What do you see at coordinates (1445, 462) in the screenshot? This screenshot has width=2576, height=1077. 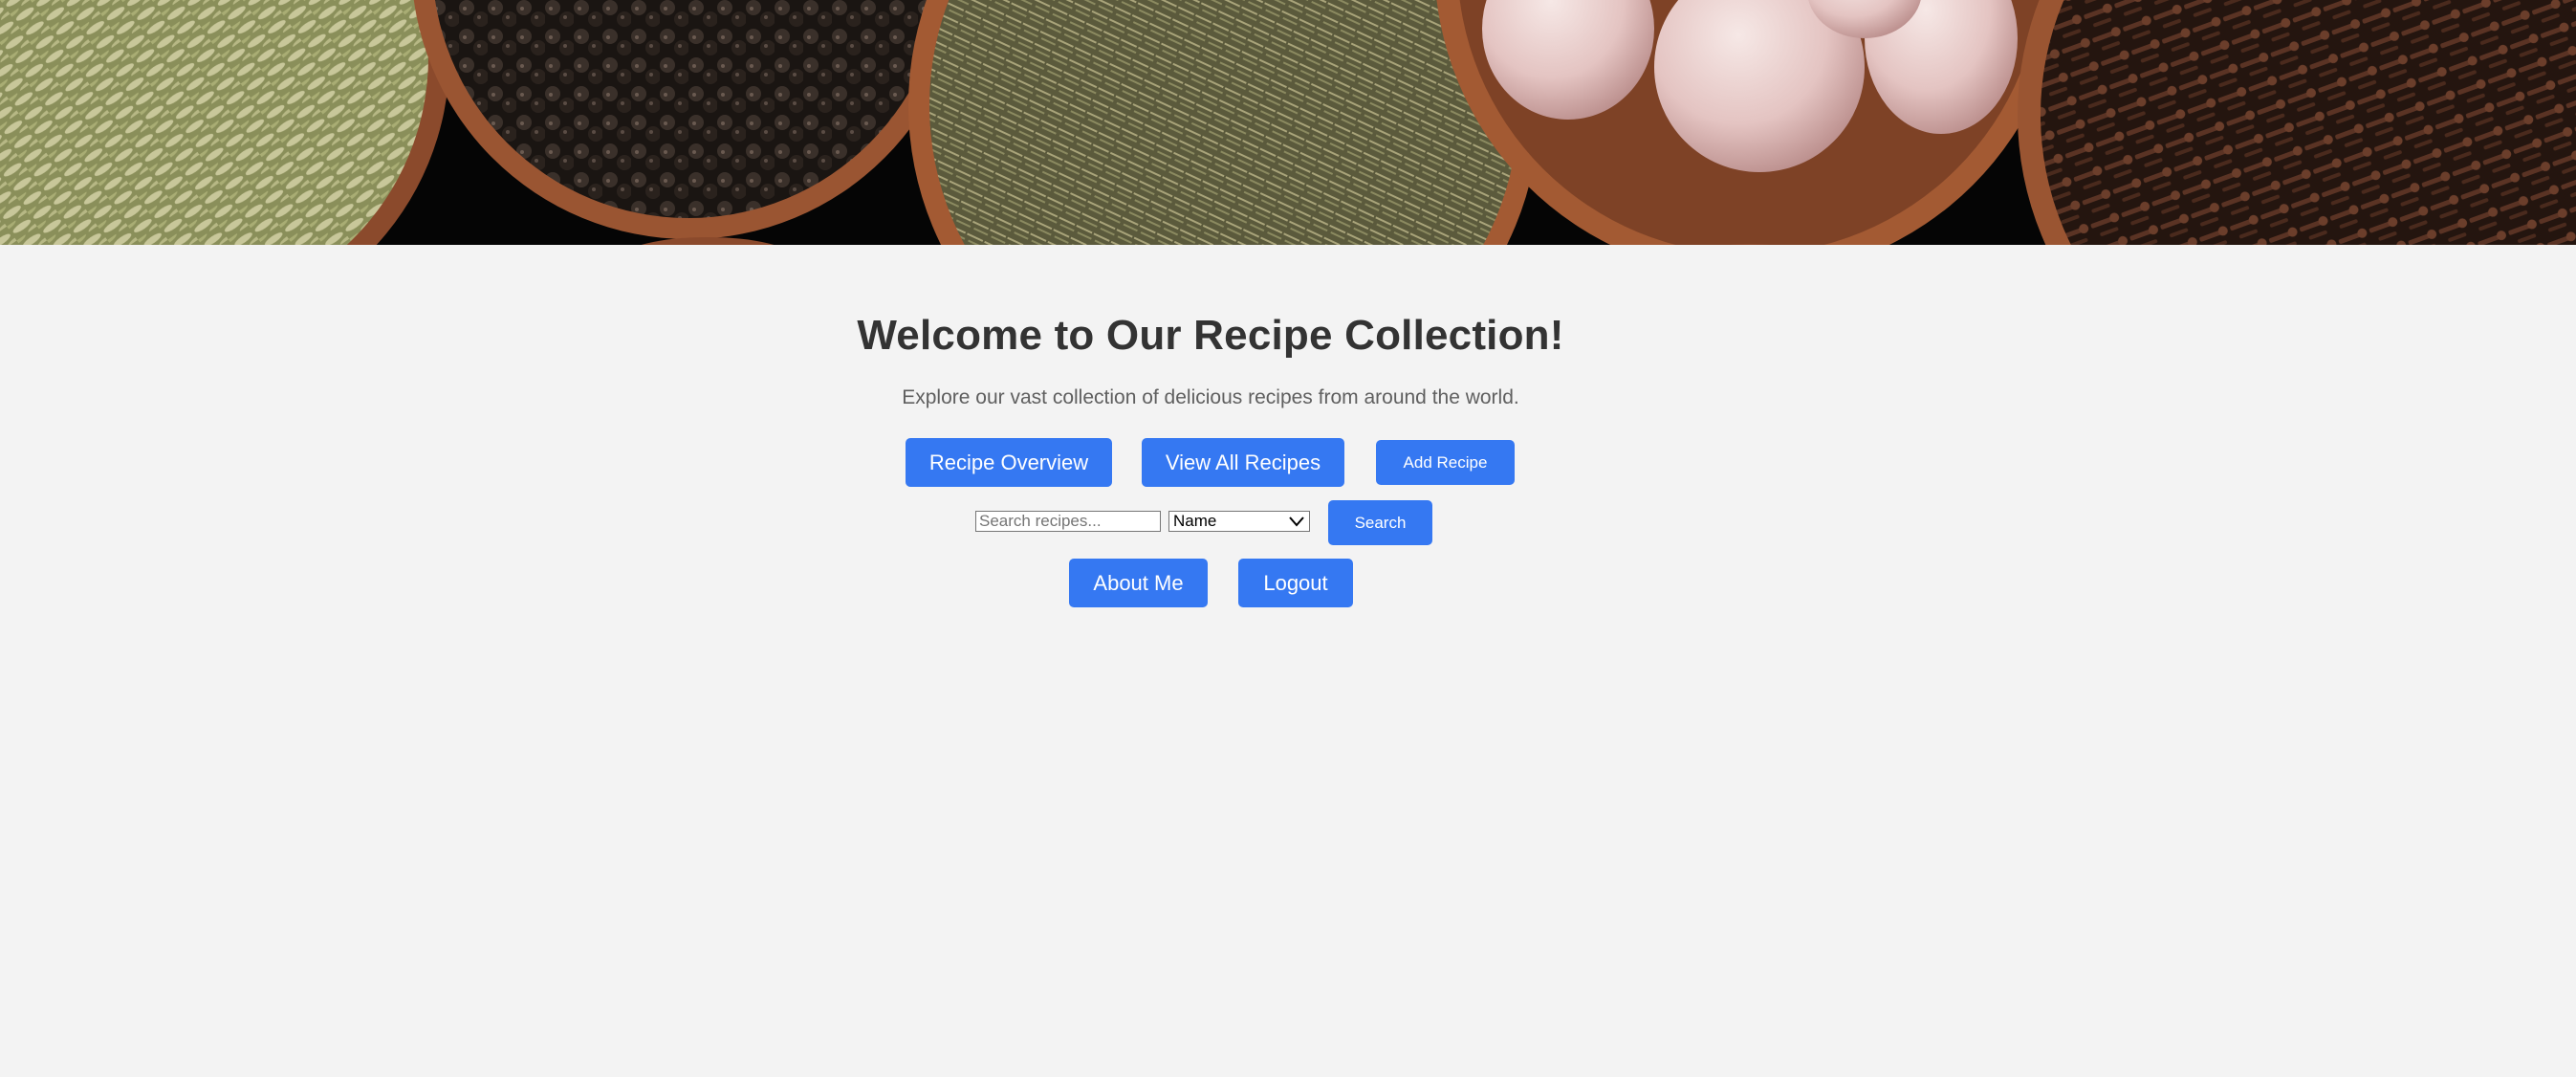 I see `add-recipe-button: Add Recipe` at bounding box center [1445, 462].